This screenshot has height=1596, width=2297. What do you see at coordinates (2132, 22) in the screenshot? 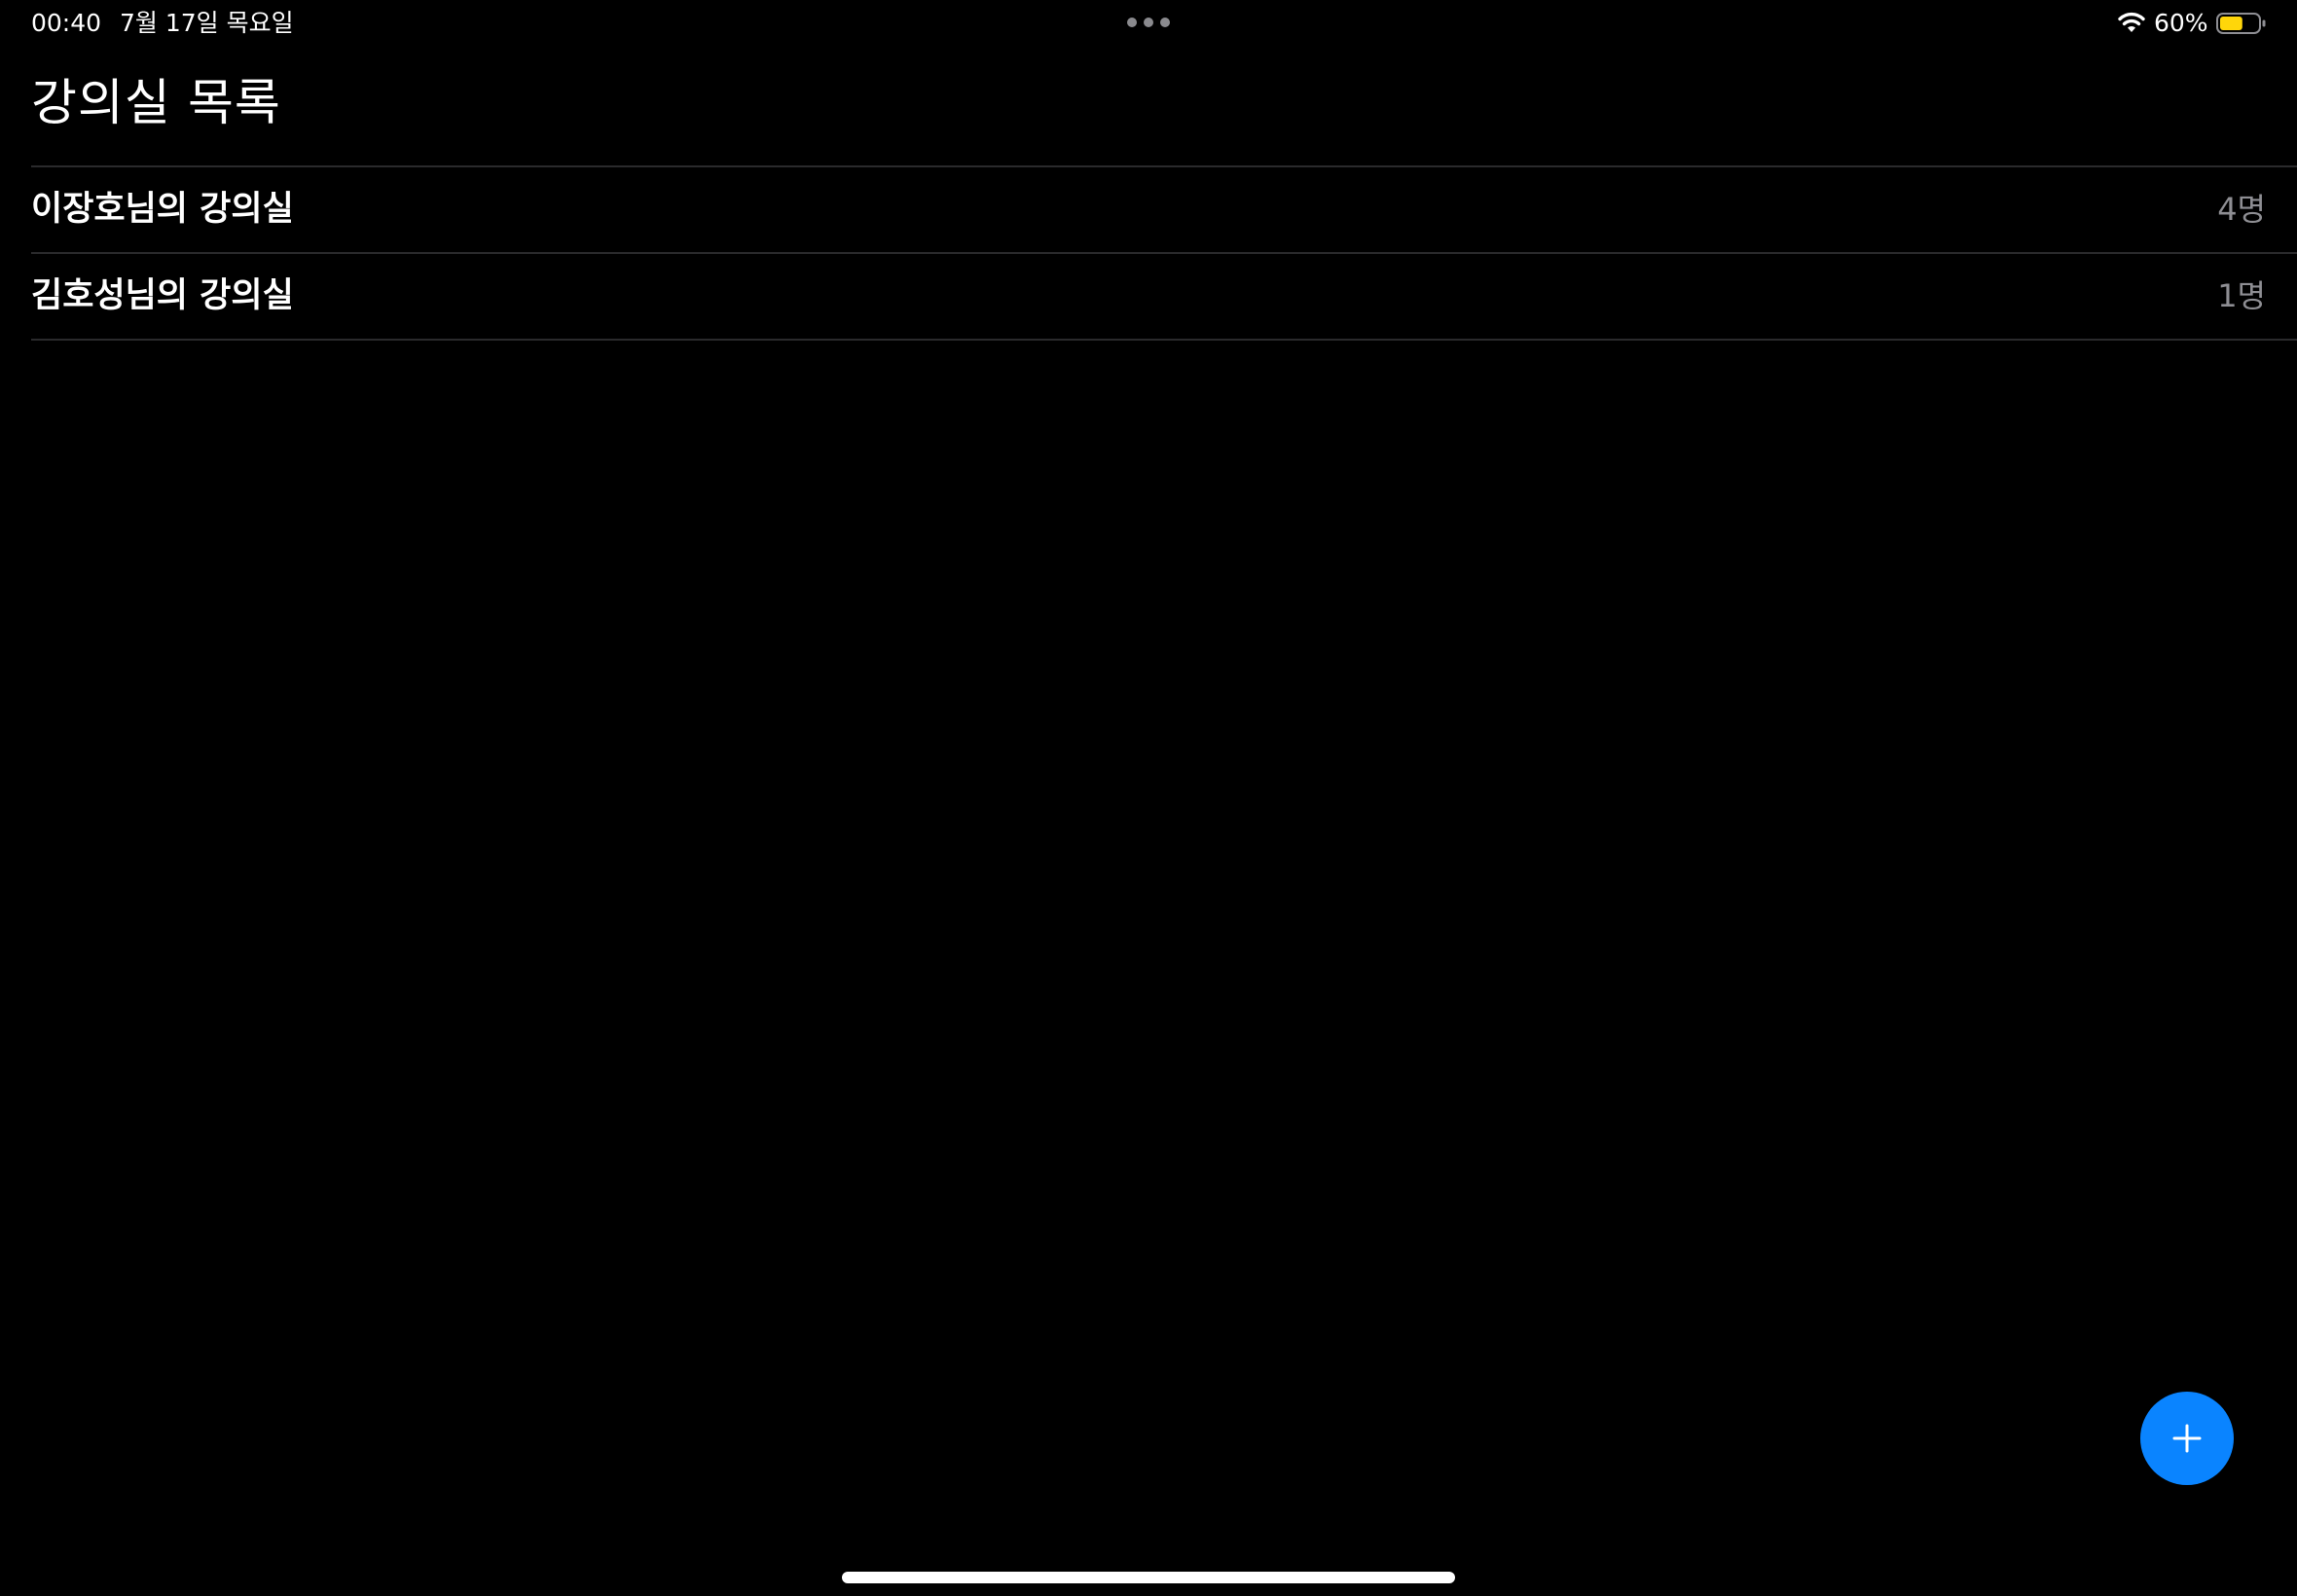
I see `wifi-icon` at bounding box center [2132, 22].